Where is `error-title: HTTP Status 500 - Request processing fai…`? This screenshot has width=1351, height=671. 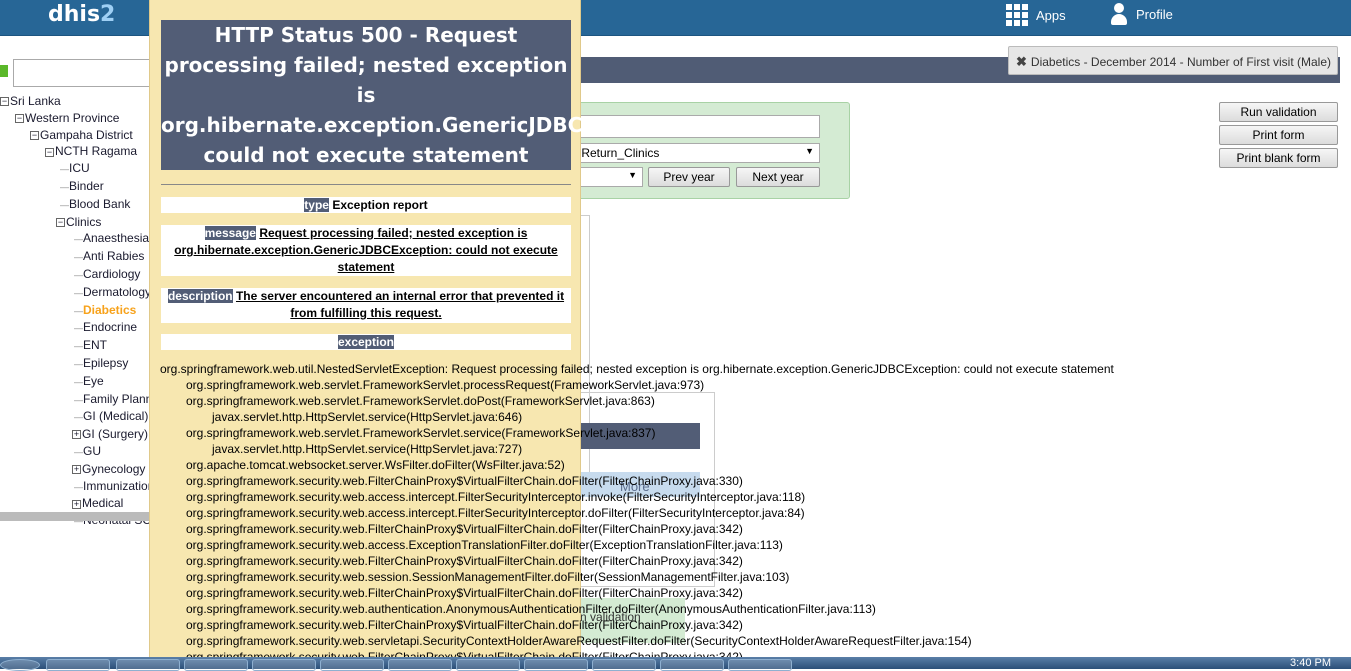
error-title: HTTP Status 500 - Request processing fai… is located at coordinates (431, 95).